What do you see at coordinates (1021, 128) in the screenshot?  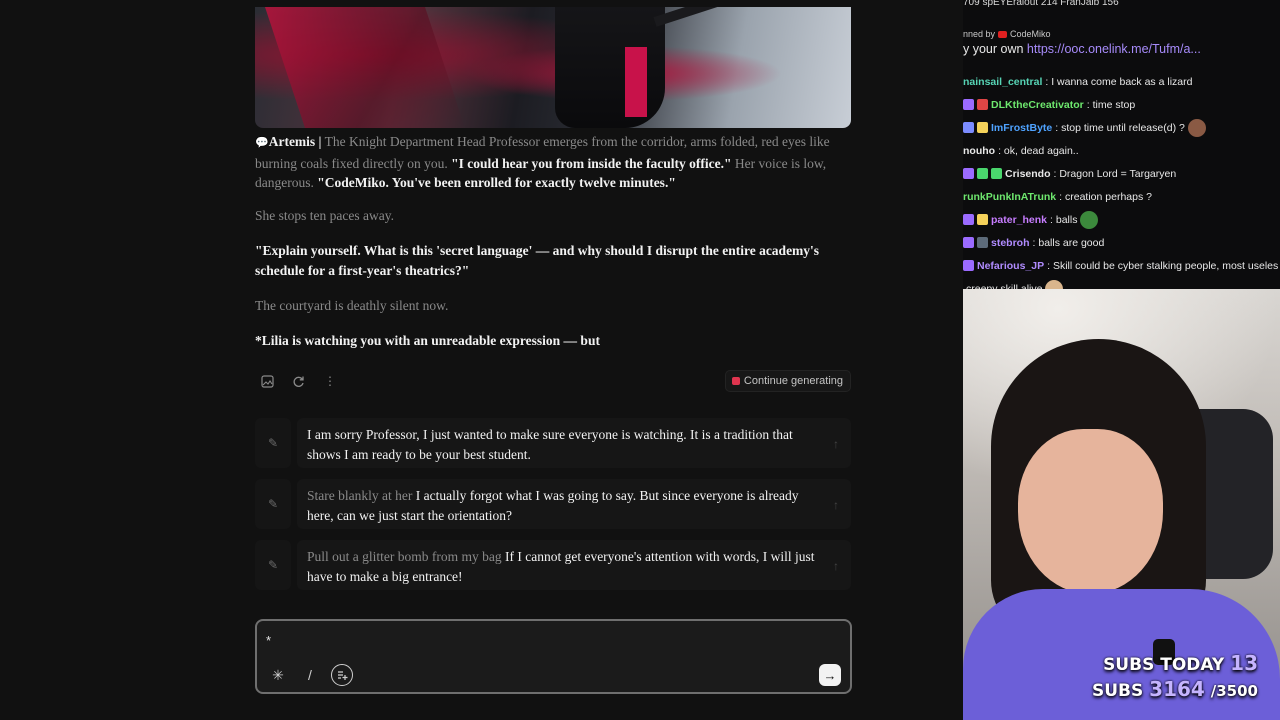 I see `chat-username: ImFrostByte` at bounding box center [1021, 128].